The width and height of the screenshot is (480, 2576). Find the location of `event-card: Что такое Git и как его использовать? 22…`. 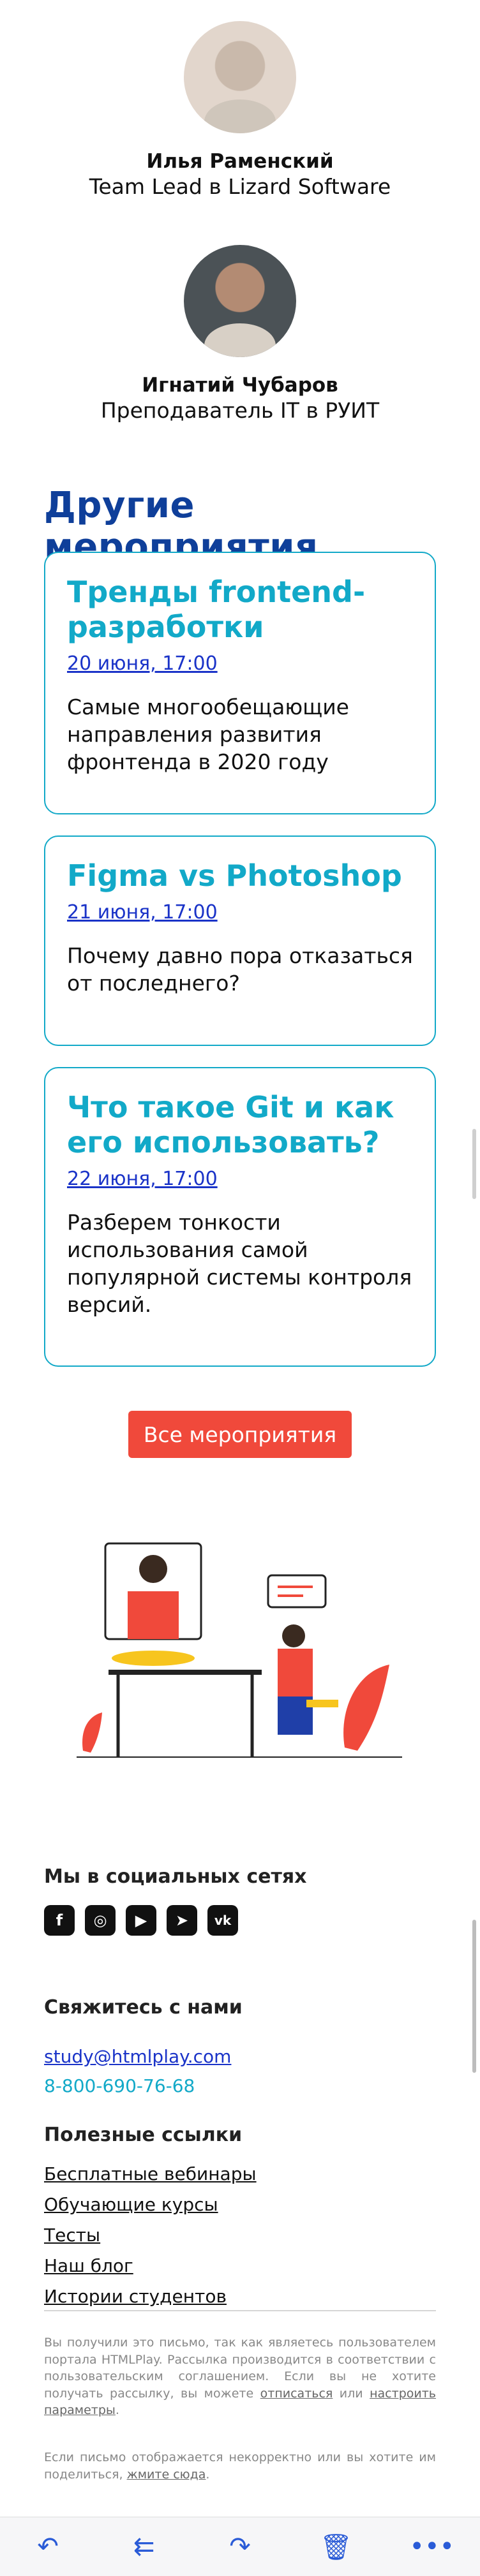

event-card: Что такое Git и как его использовать? 22… is located at coordinates (240, 1217).